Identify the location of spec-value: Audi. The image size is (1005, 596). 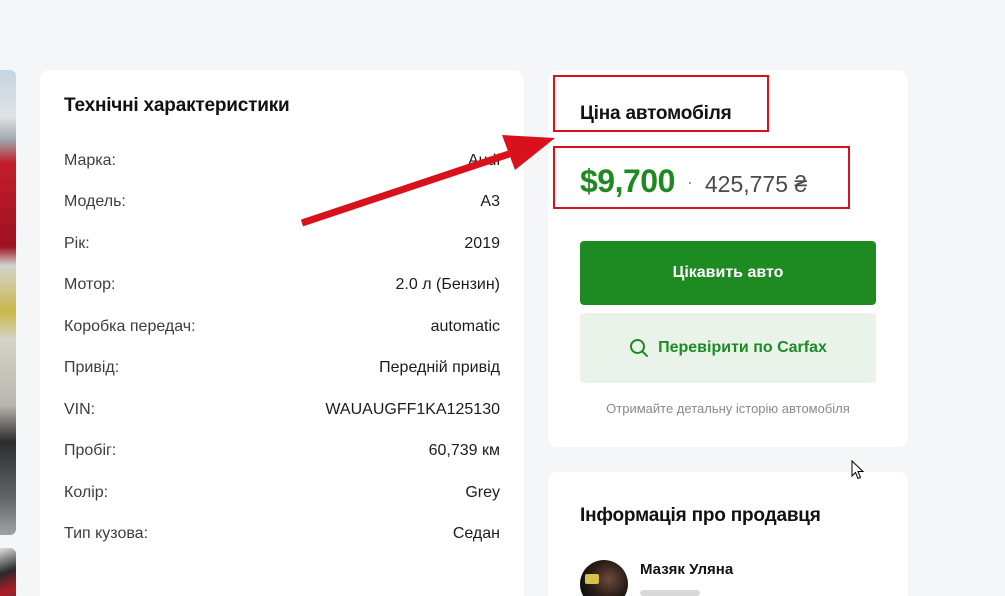
(483, 160).